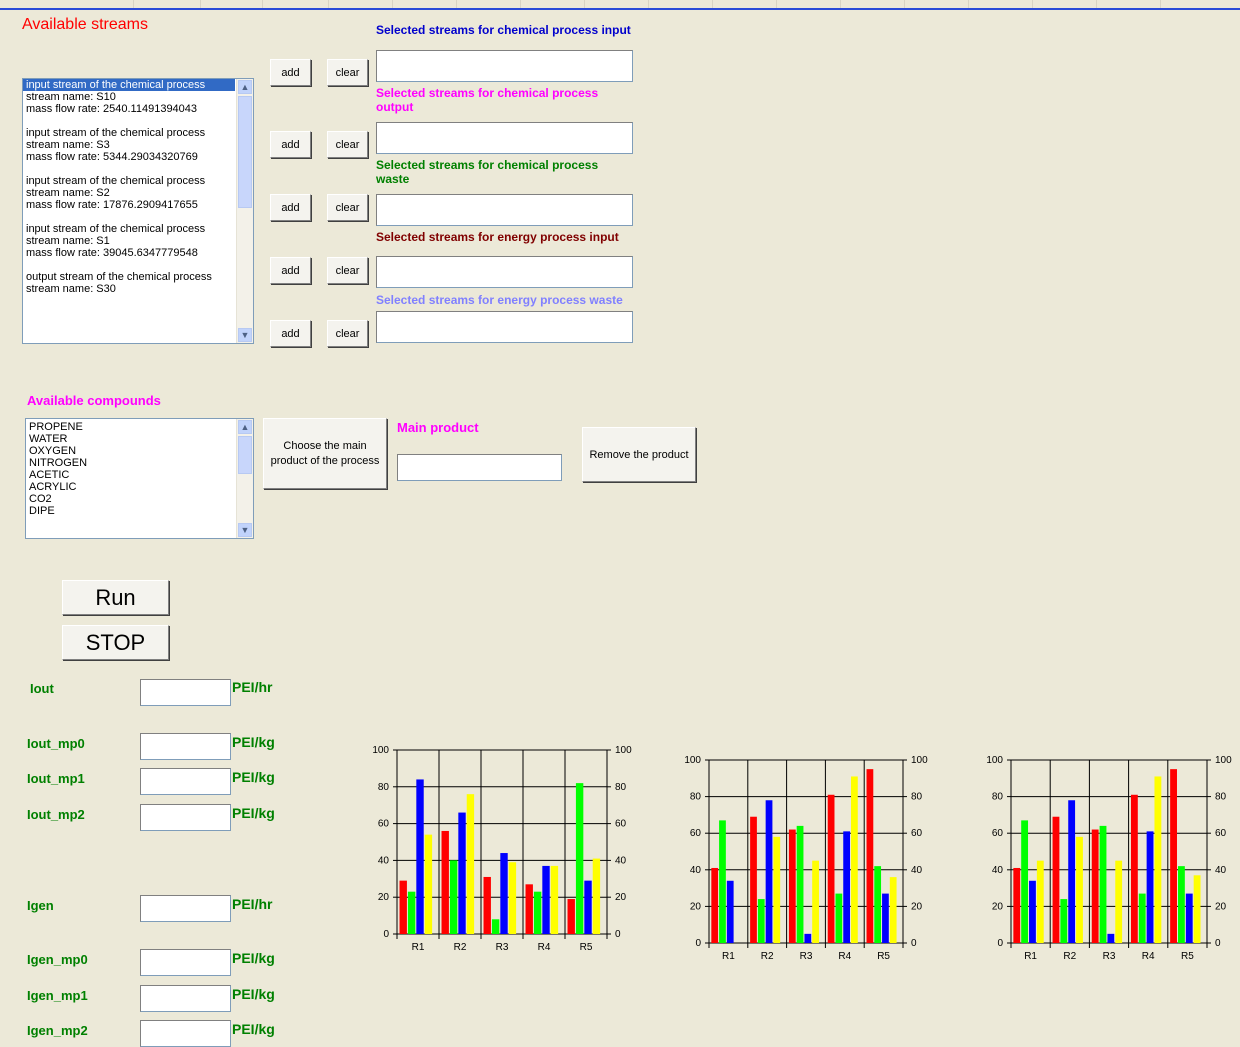  Describe the element at coordinates (185, 998) in the screenshot. I see `igen-mp1-field` at that location.